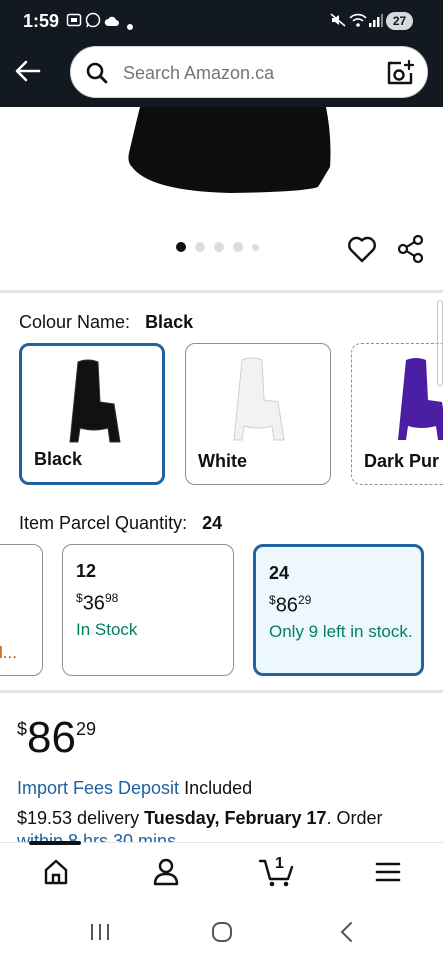  Describe the element at coordinates (56, 874) in the screenshot. I see `home-icon` at that location.